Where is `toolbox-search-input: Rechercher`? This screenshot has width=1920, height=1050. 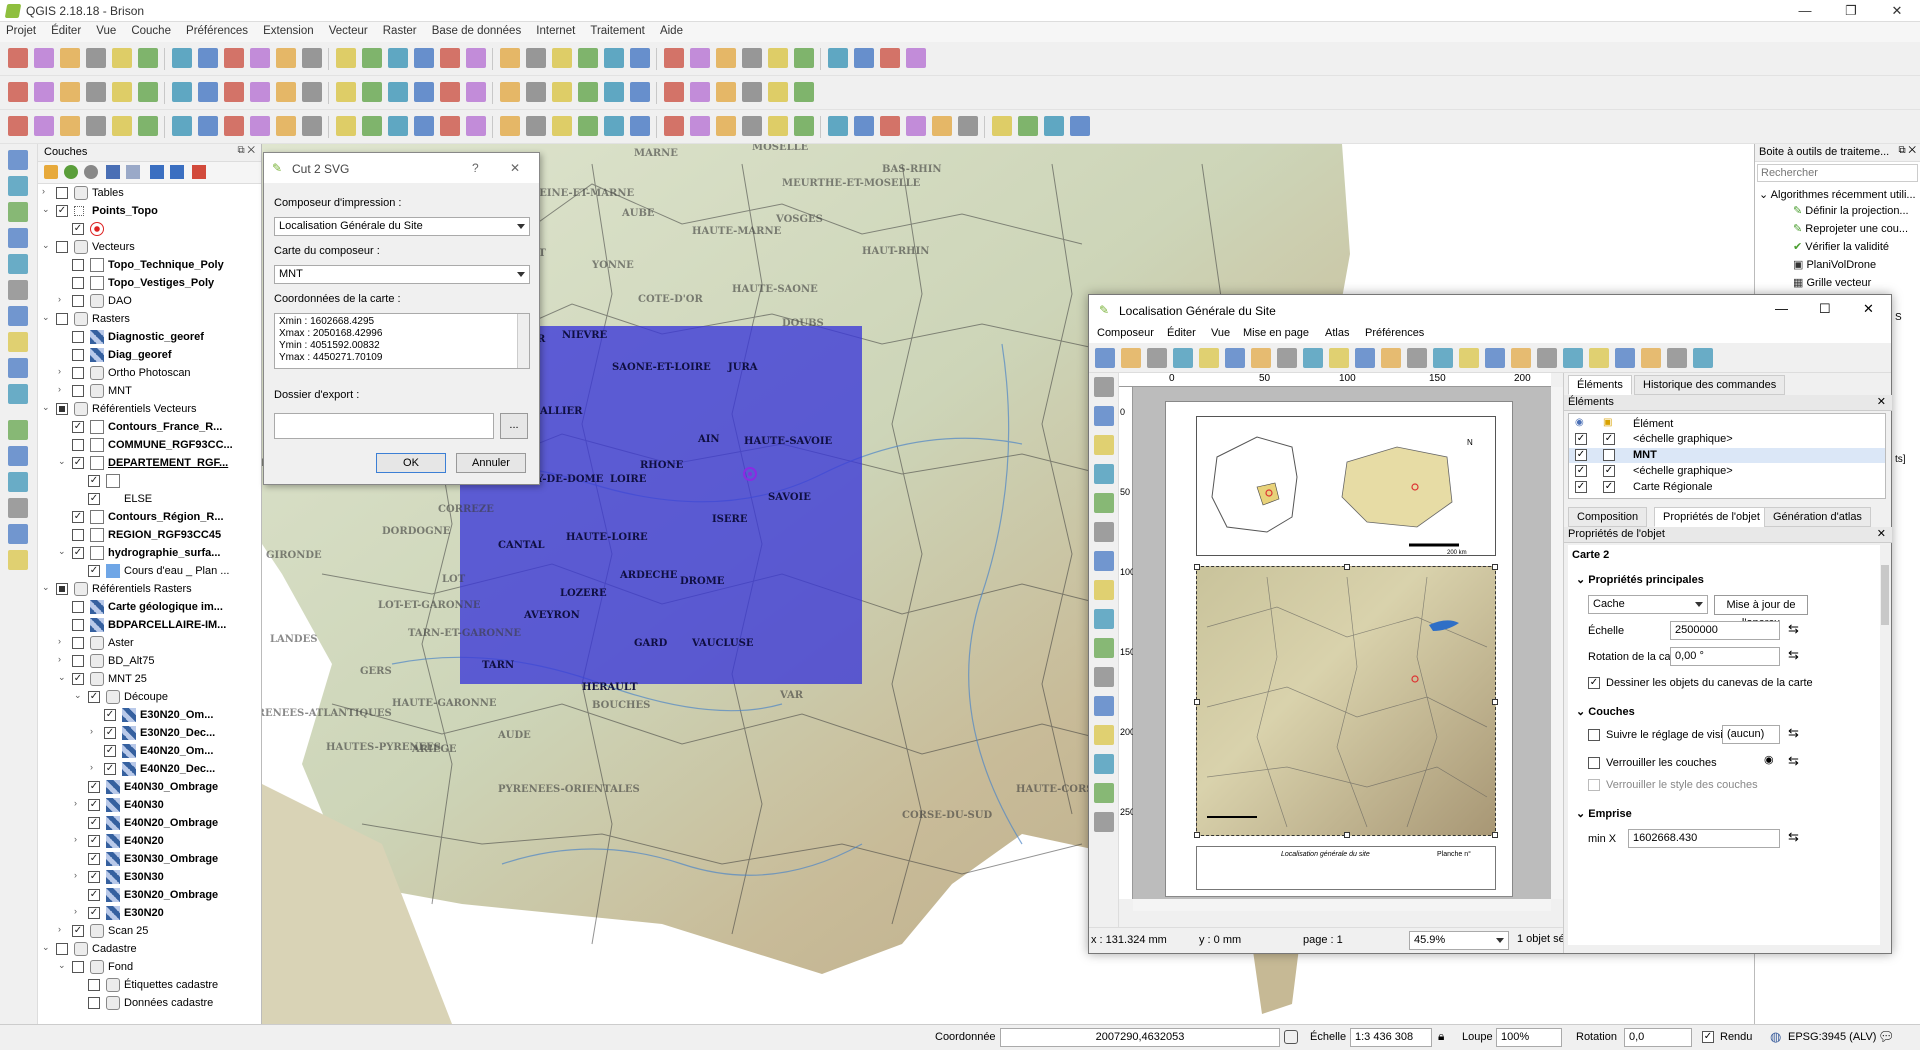
toolbox-search-input: Rechercher is located at coordinates (1837, 173).